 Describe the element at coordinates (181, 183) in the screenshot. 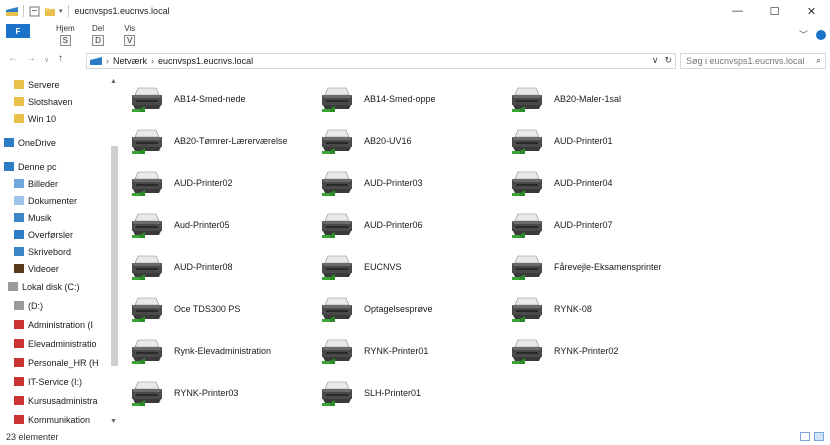

I see `printer-item: AUD-Printer02` at that location.